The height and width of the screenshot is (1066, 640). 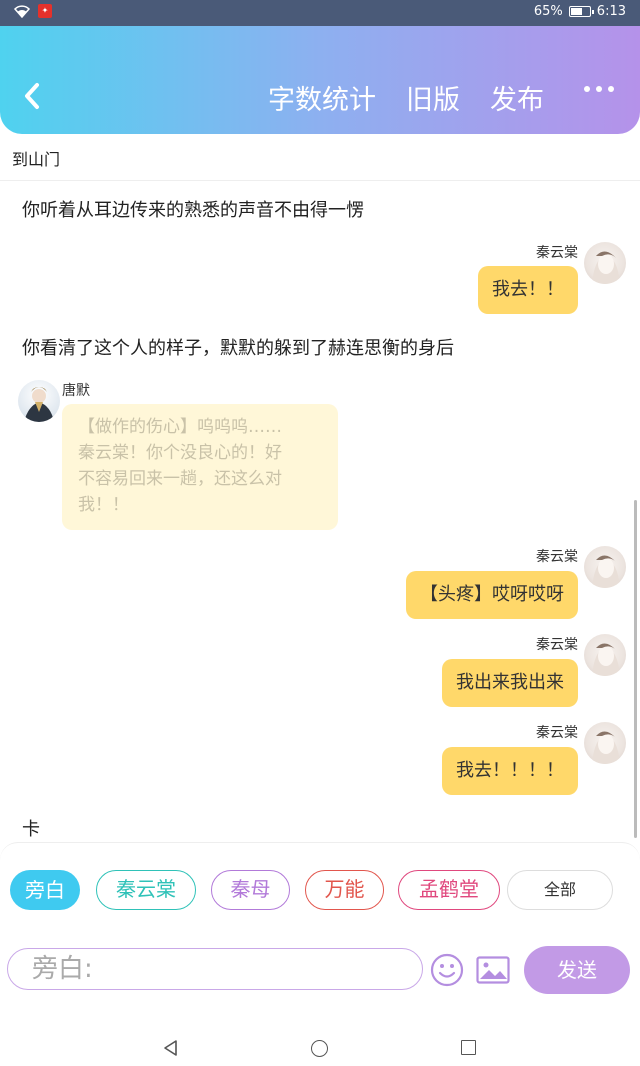 I want to click on emoji-button, so click(x=447, y=970).